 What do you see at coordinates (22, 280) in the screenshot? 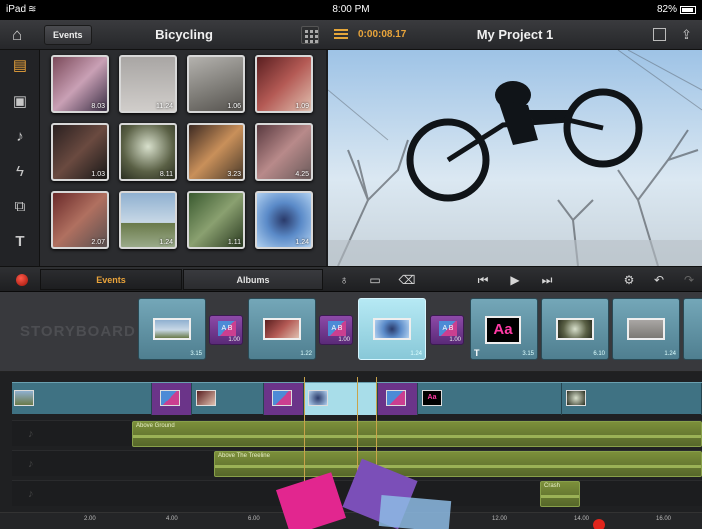
I see `record-voiceover-button` at bounding box center [22, 280].